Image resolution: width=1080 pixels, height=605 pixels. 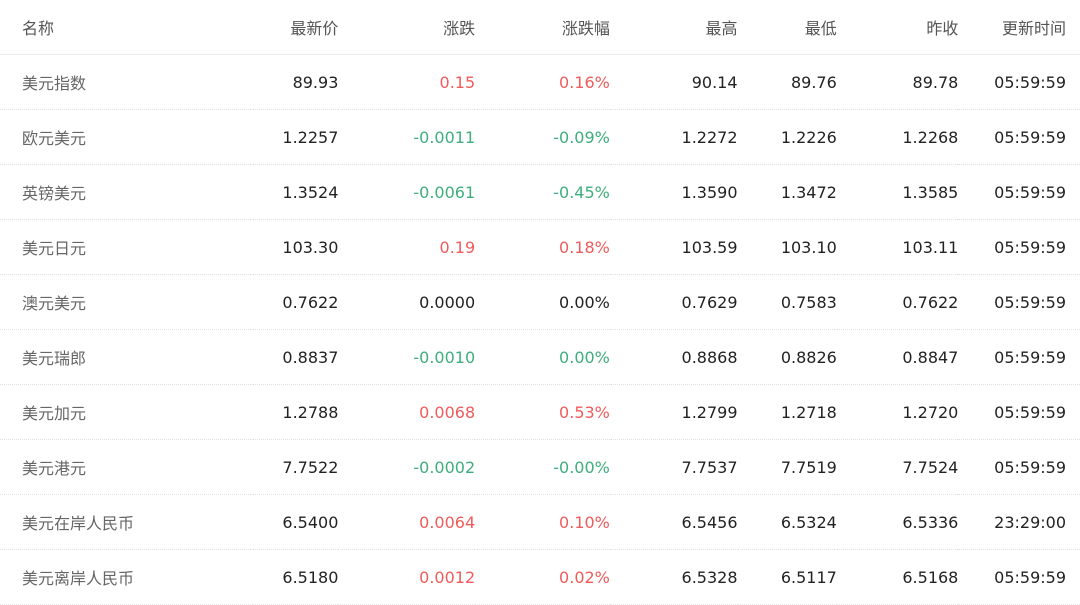 I want to click on cell-last: 6.5180, so click(x=296, y=577).